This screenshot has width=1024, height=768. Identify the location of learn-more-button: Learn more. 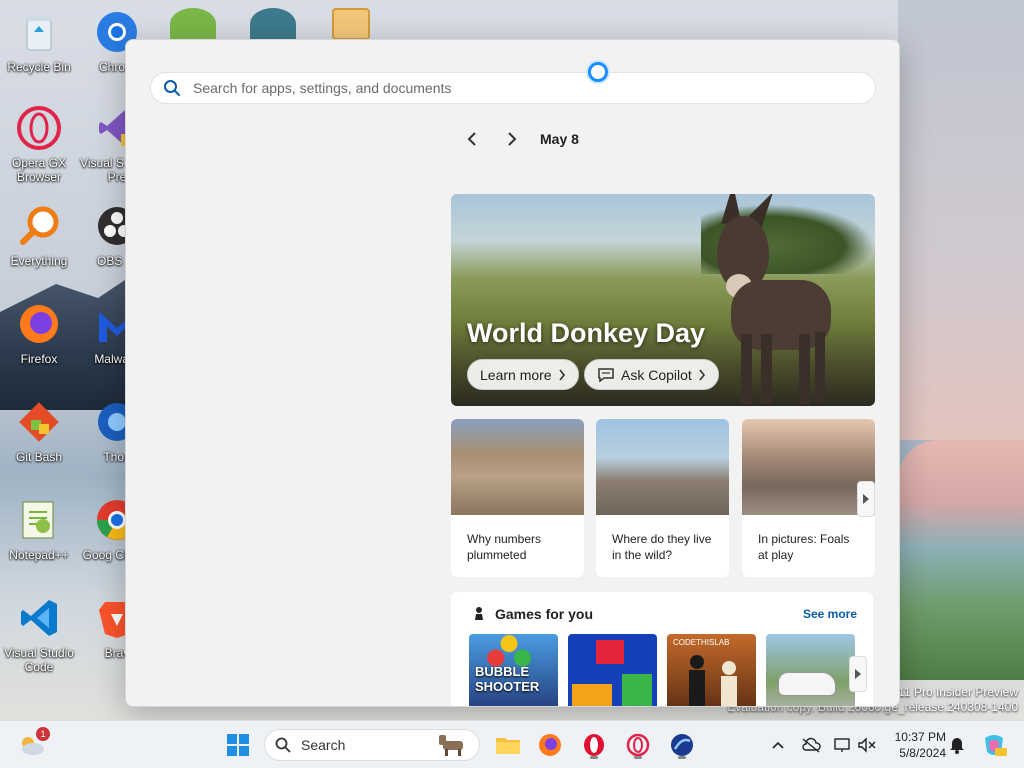
(523, 374).